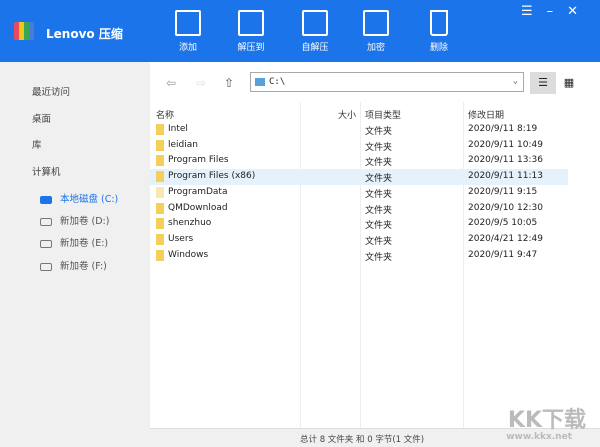 This screenshot has height=447, width=600. What do you see at coordinates (569, 83) in the screenshot?
I see `grid-view-button: ▦` at bounding box center [569, 83].